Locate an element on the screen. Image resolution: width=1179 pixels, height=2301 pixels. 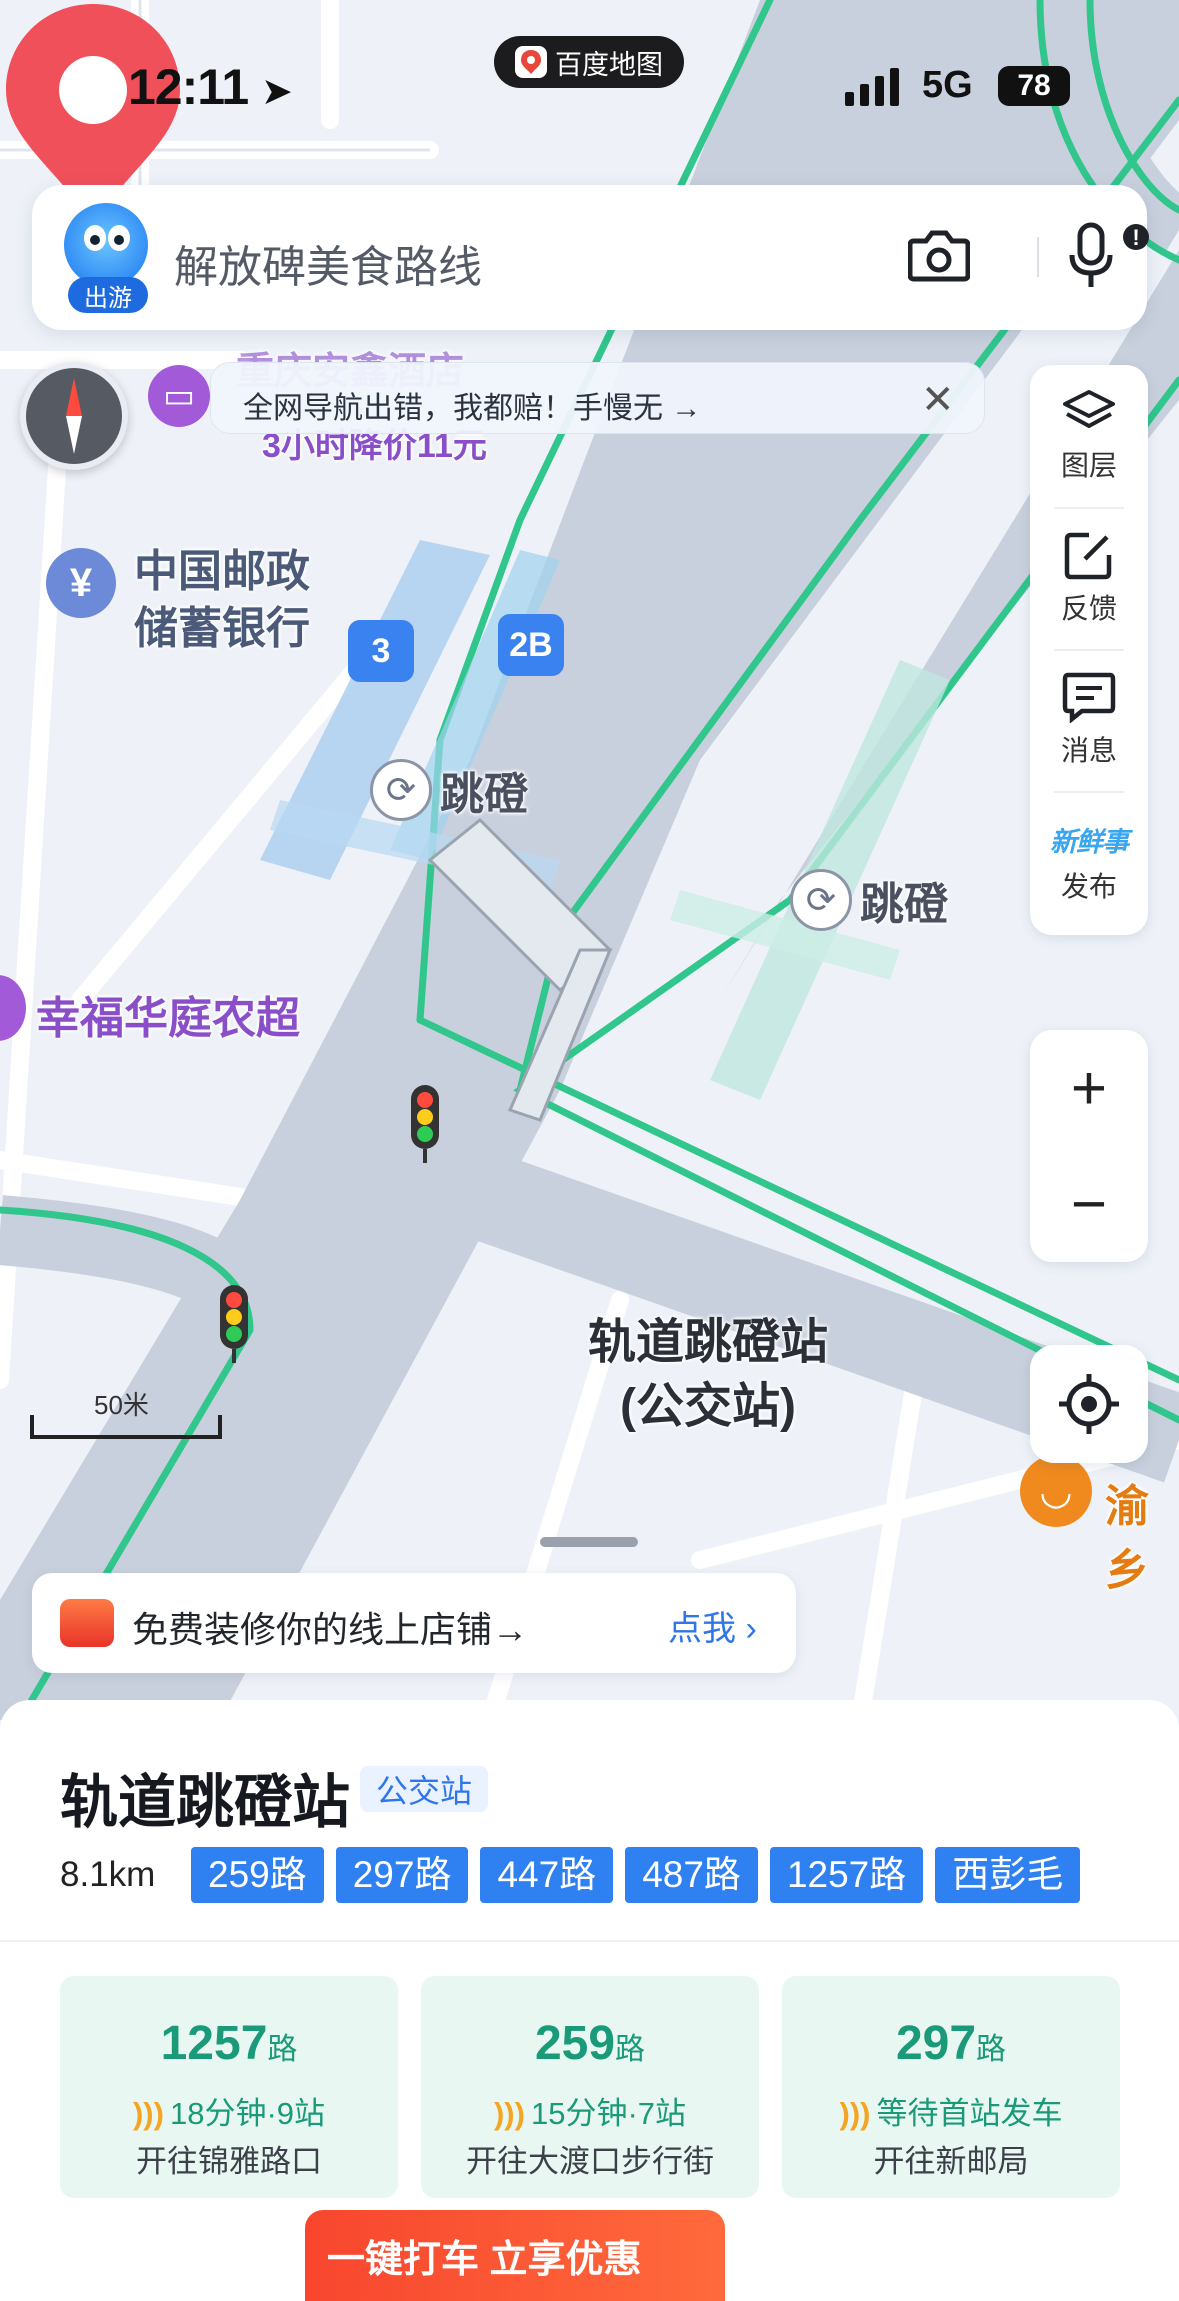
noodle-bowl-icon: ◡ is located at coordinates (1056, 1491).